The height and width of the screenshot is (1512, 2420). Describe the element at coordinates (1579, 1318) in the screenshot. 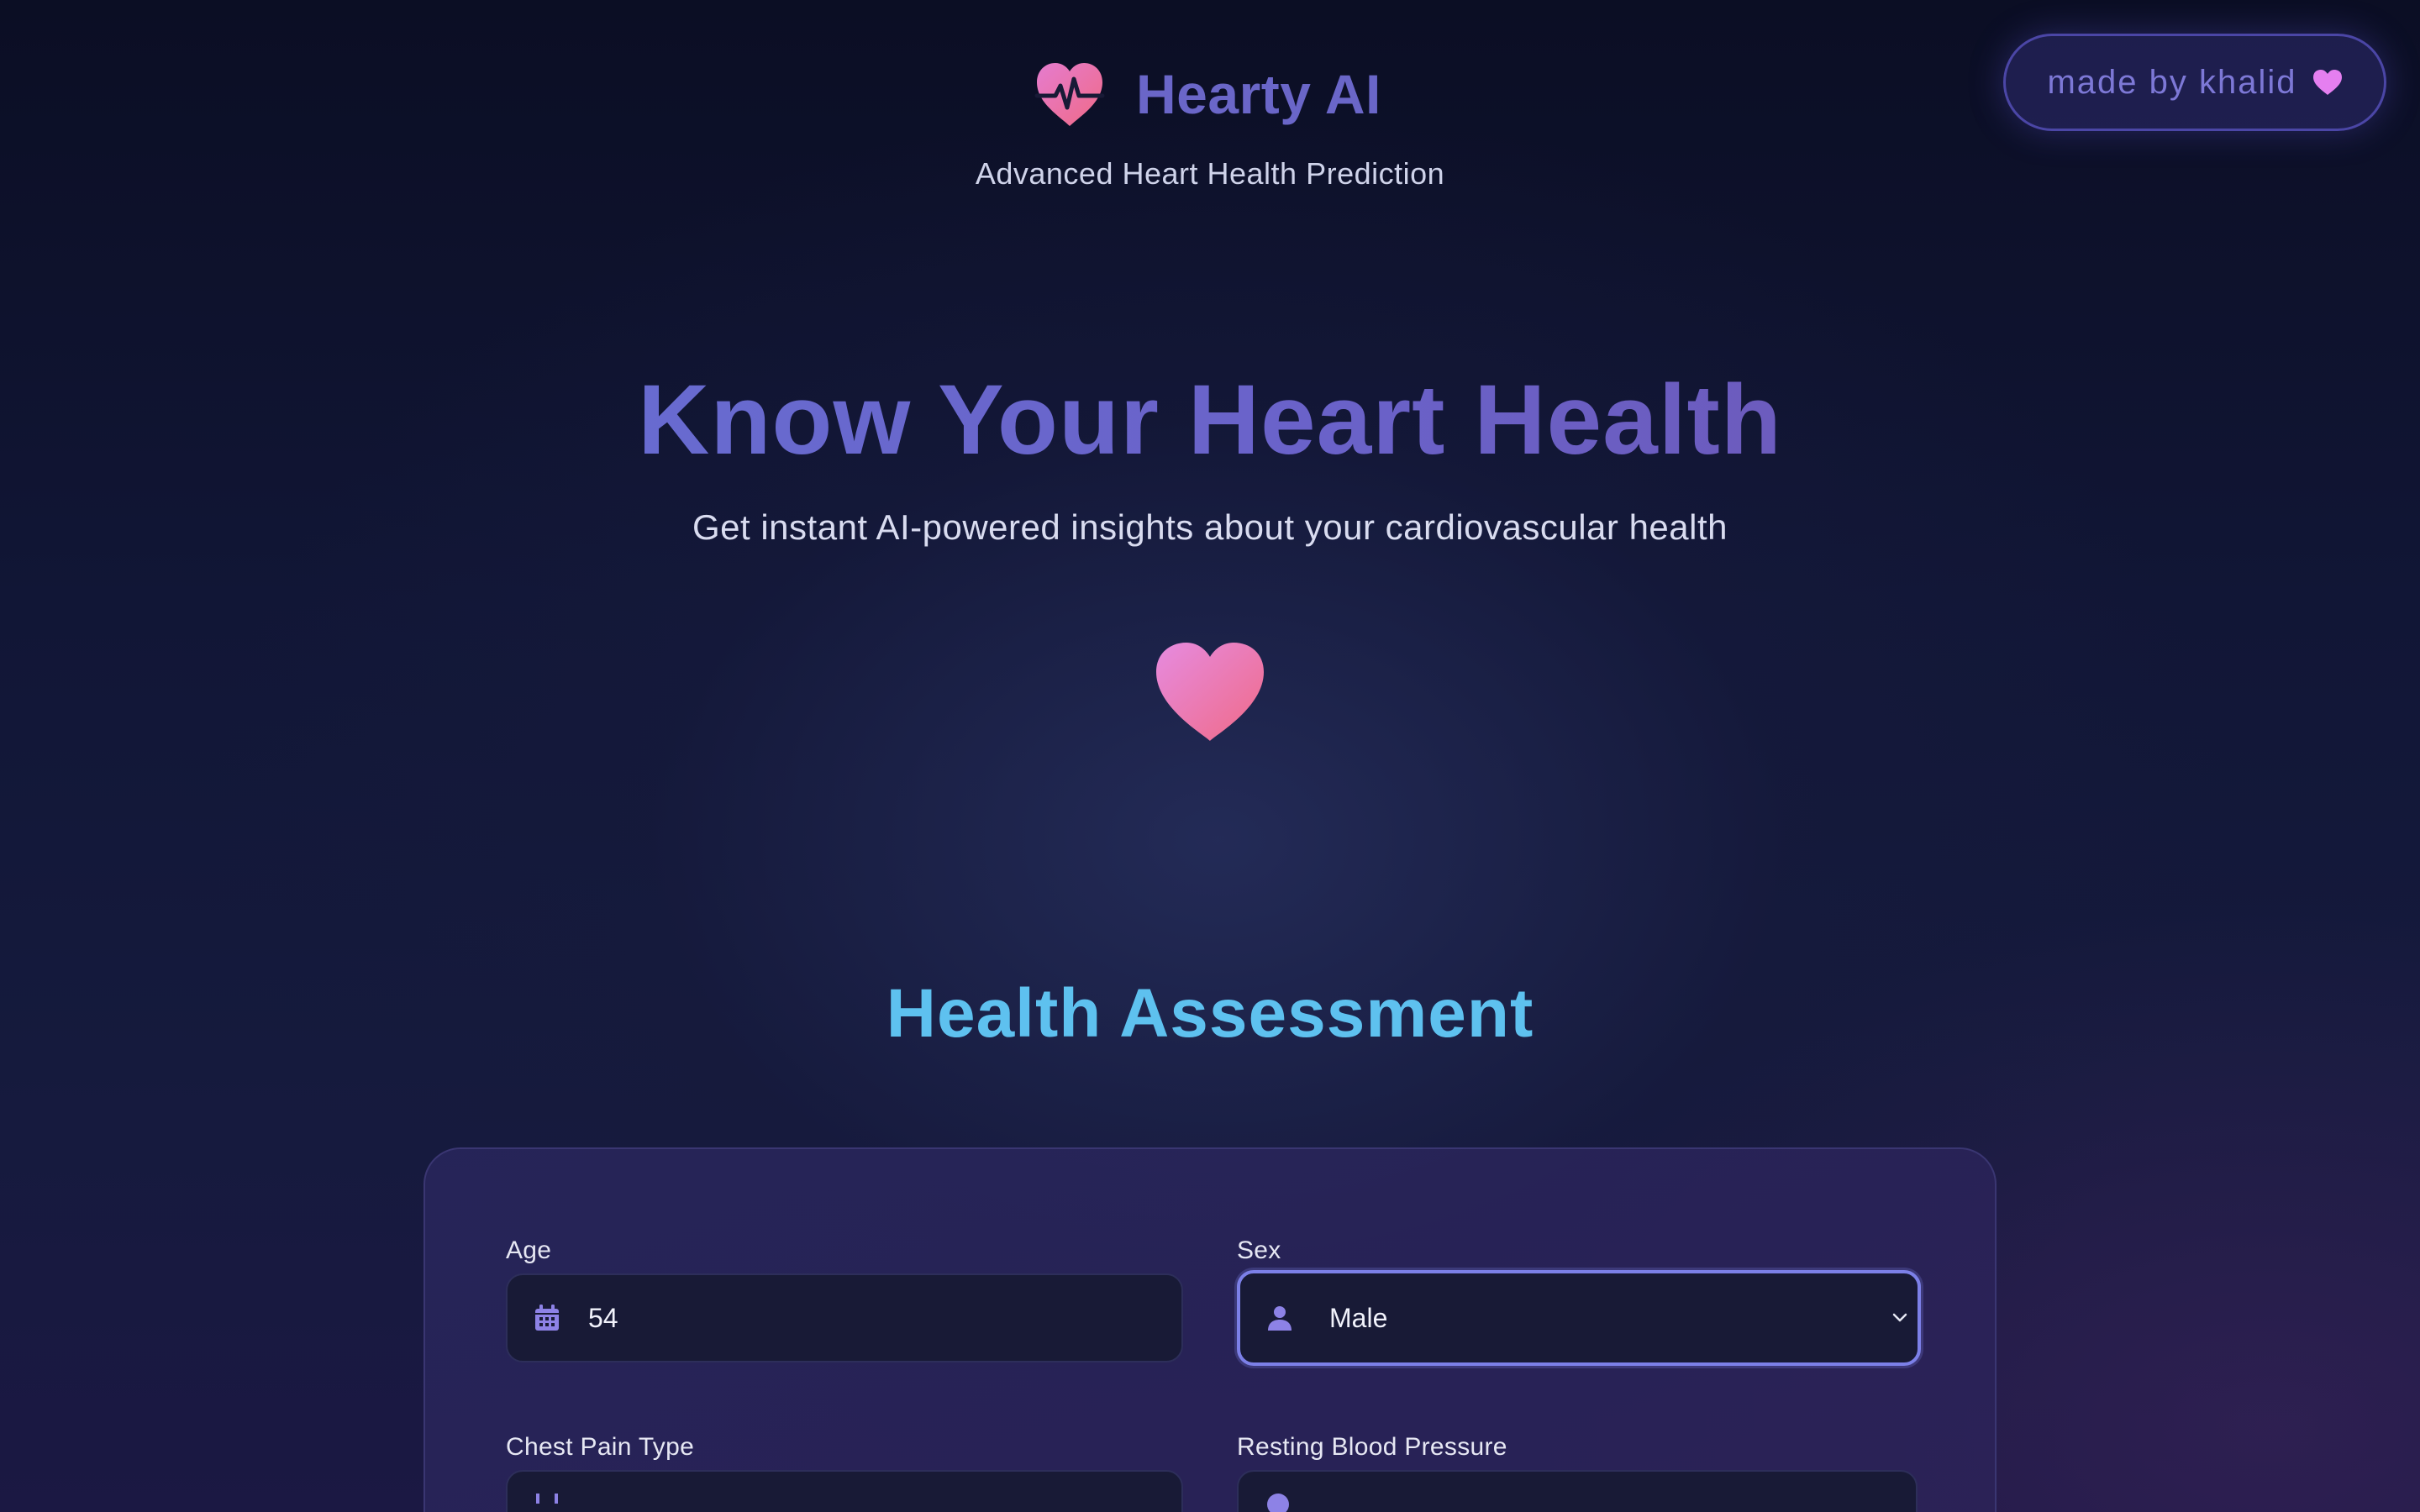

I see `sex-select: Male` at that location.